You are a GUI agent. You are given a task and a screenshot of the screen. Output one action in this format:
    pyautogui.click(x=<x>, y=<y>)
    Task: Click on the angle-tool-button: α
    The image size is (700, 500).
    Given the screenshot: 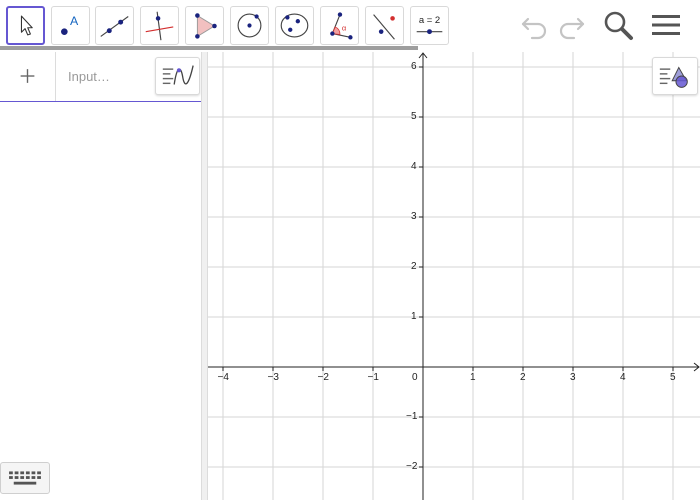 What is the action you would take?
    pyautogui.click(x=339, y=25)
    